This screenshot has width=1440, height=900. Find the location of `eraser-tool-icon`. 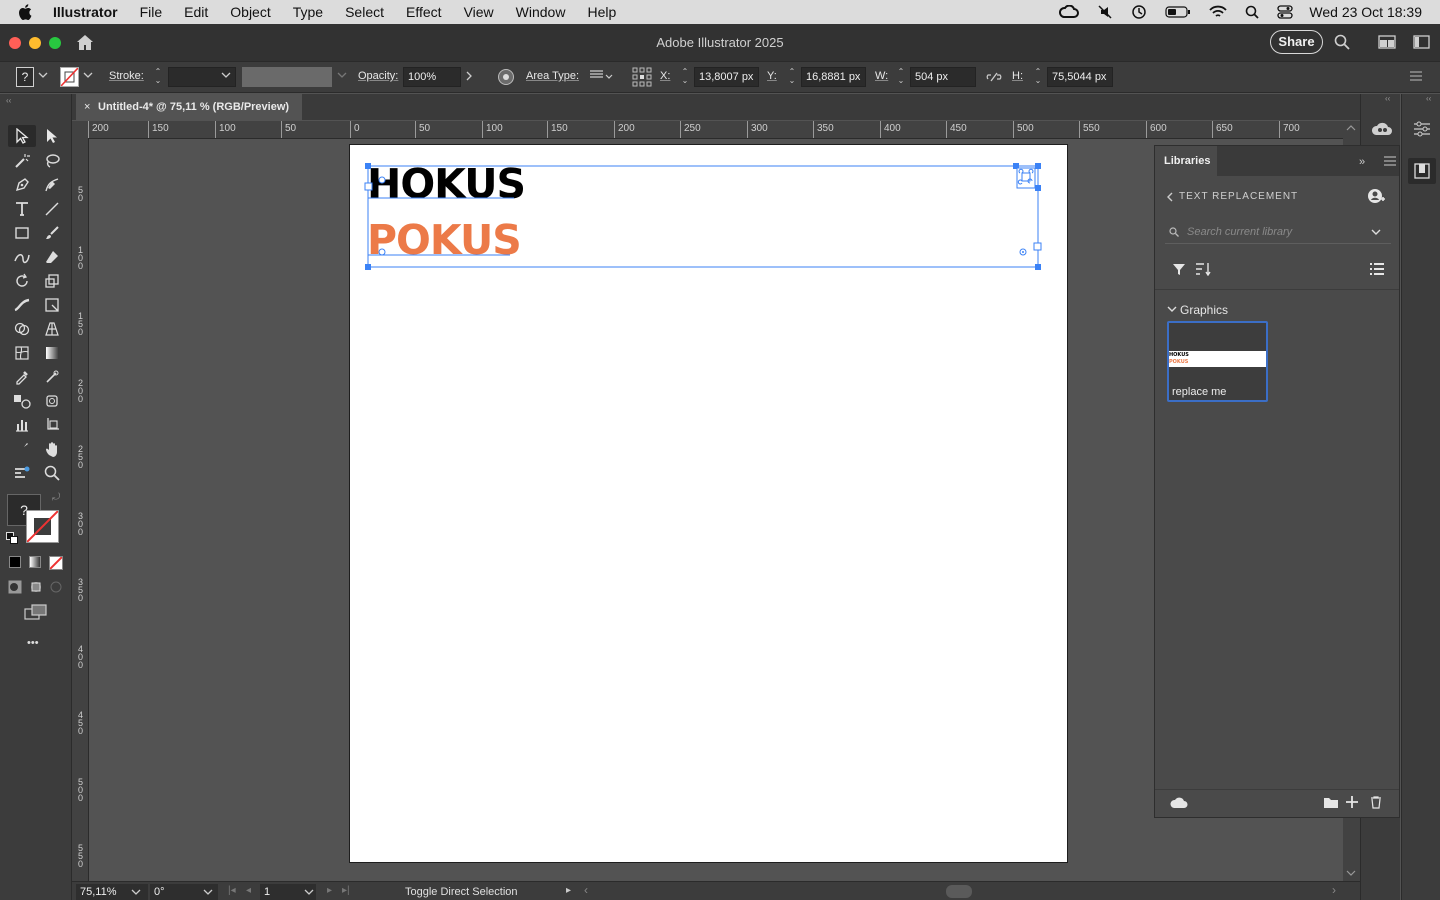

eraser-tool-icon is located at coordinates (52, 257).